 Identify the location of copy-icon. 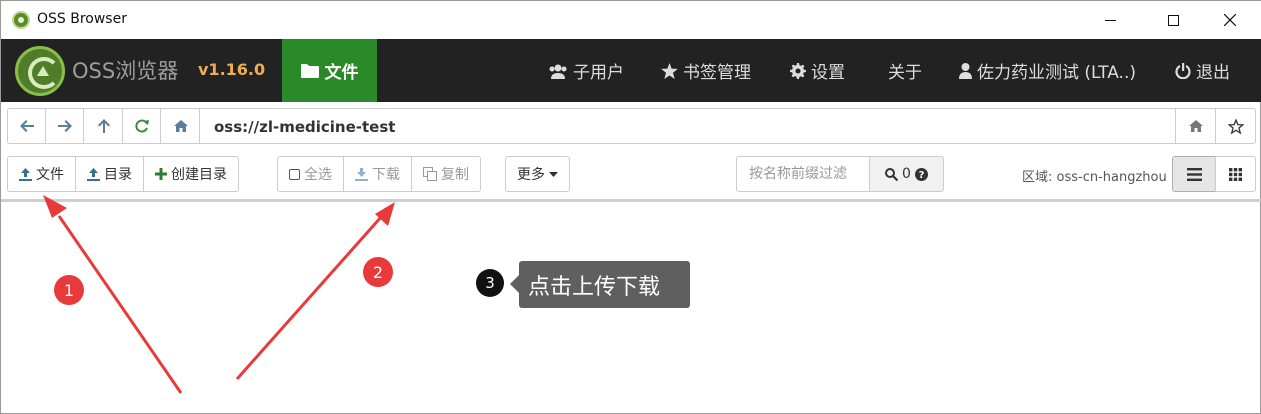
(430, 174).